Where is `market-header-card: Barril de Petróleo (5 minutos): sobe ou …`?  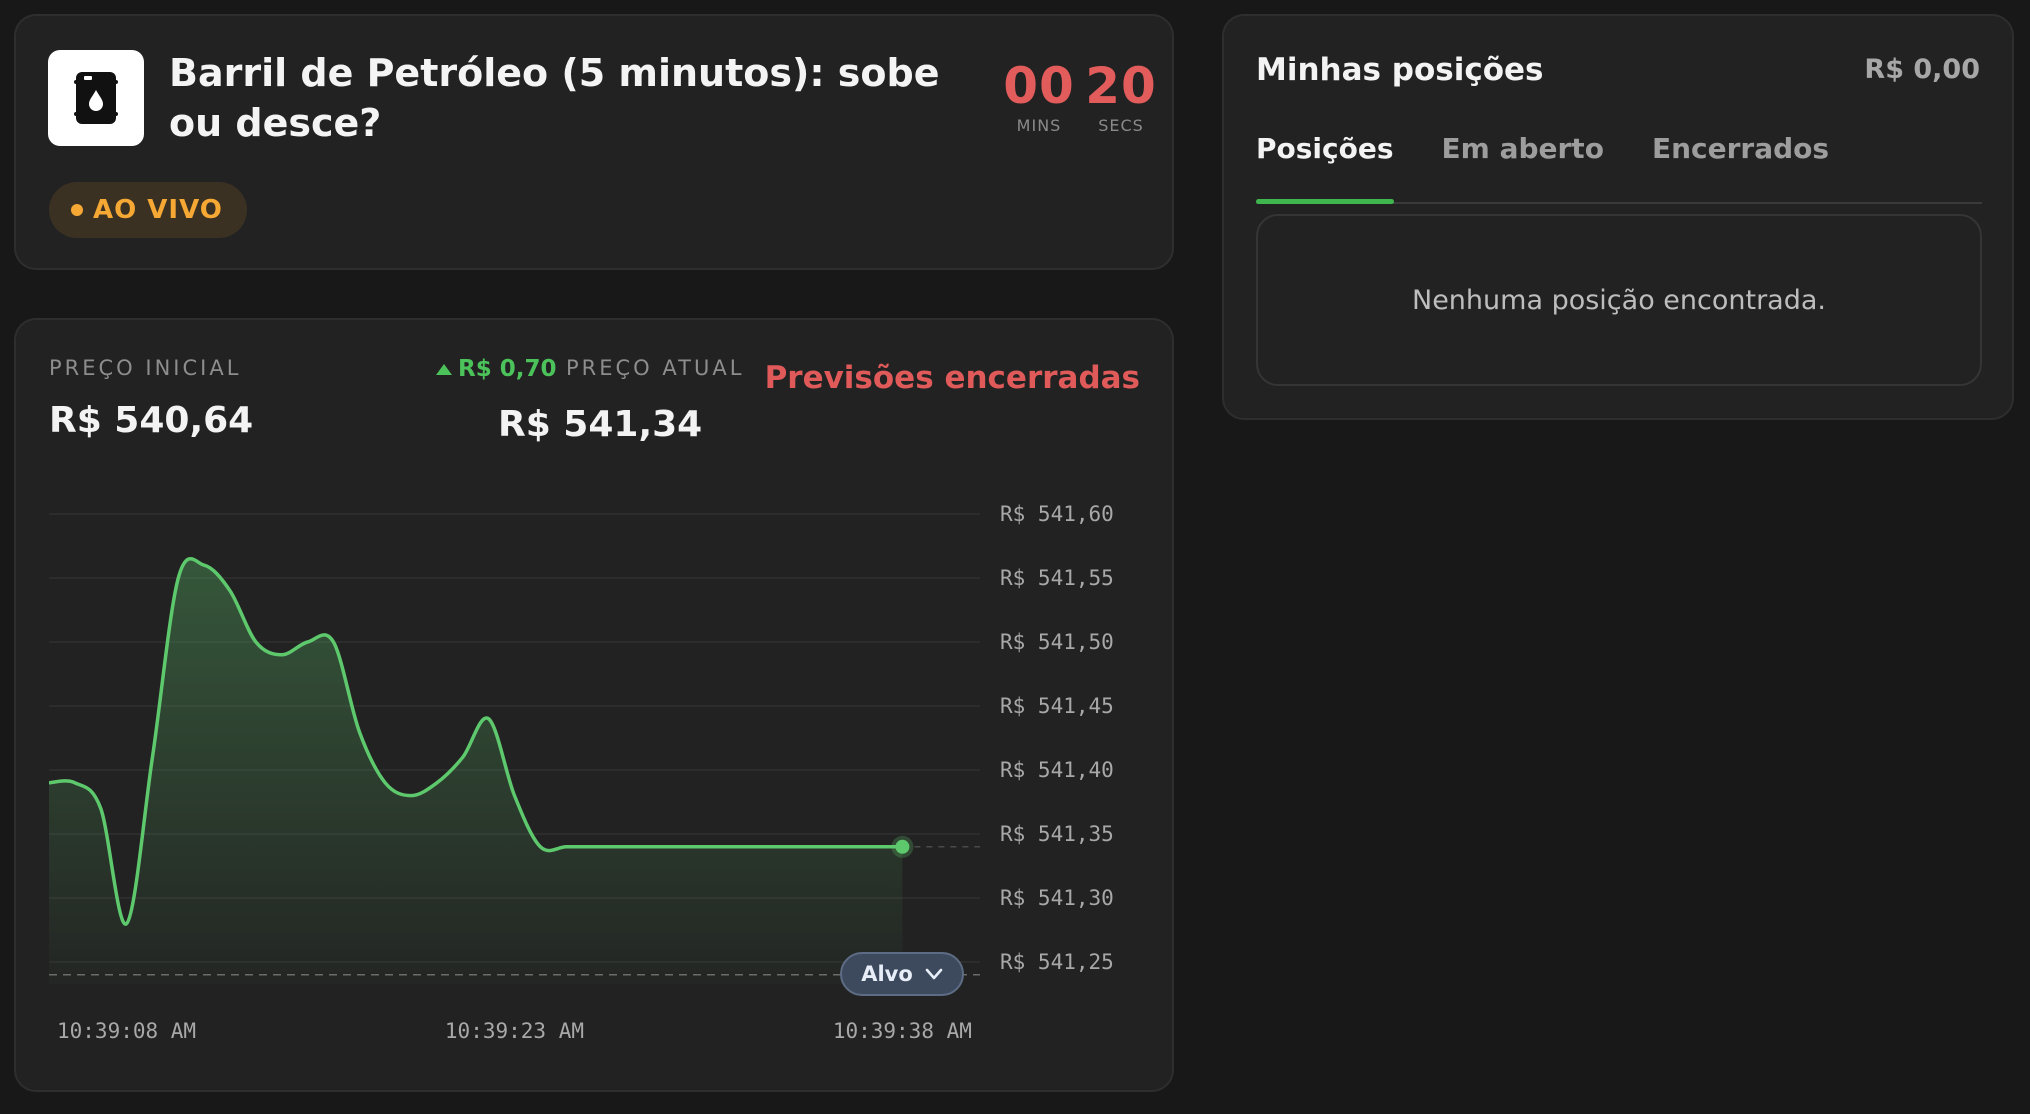
market-header-card: Barril de Petróleo (5 minutos): sobe ou … is located at coordinates (594, 142).